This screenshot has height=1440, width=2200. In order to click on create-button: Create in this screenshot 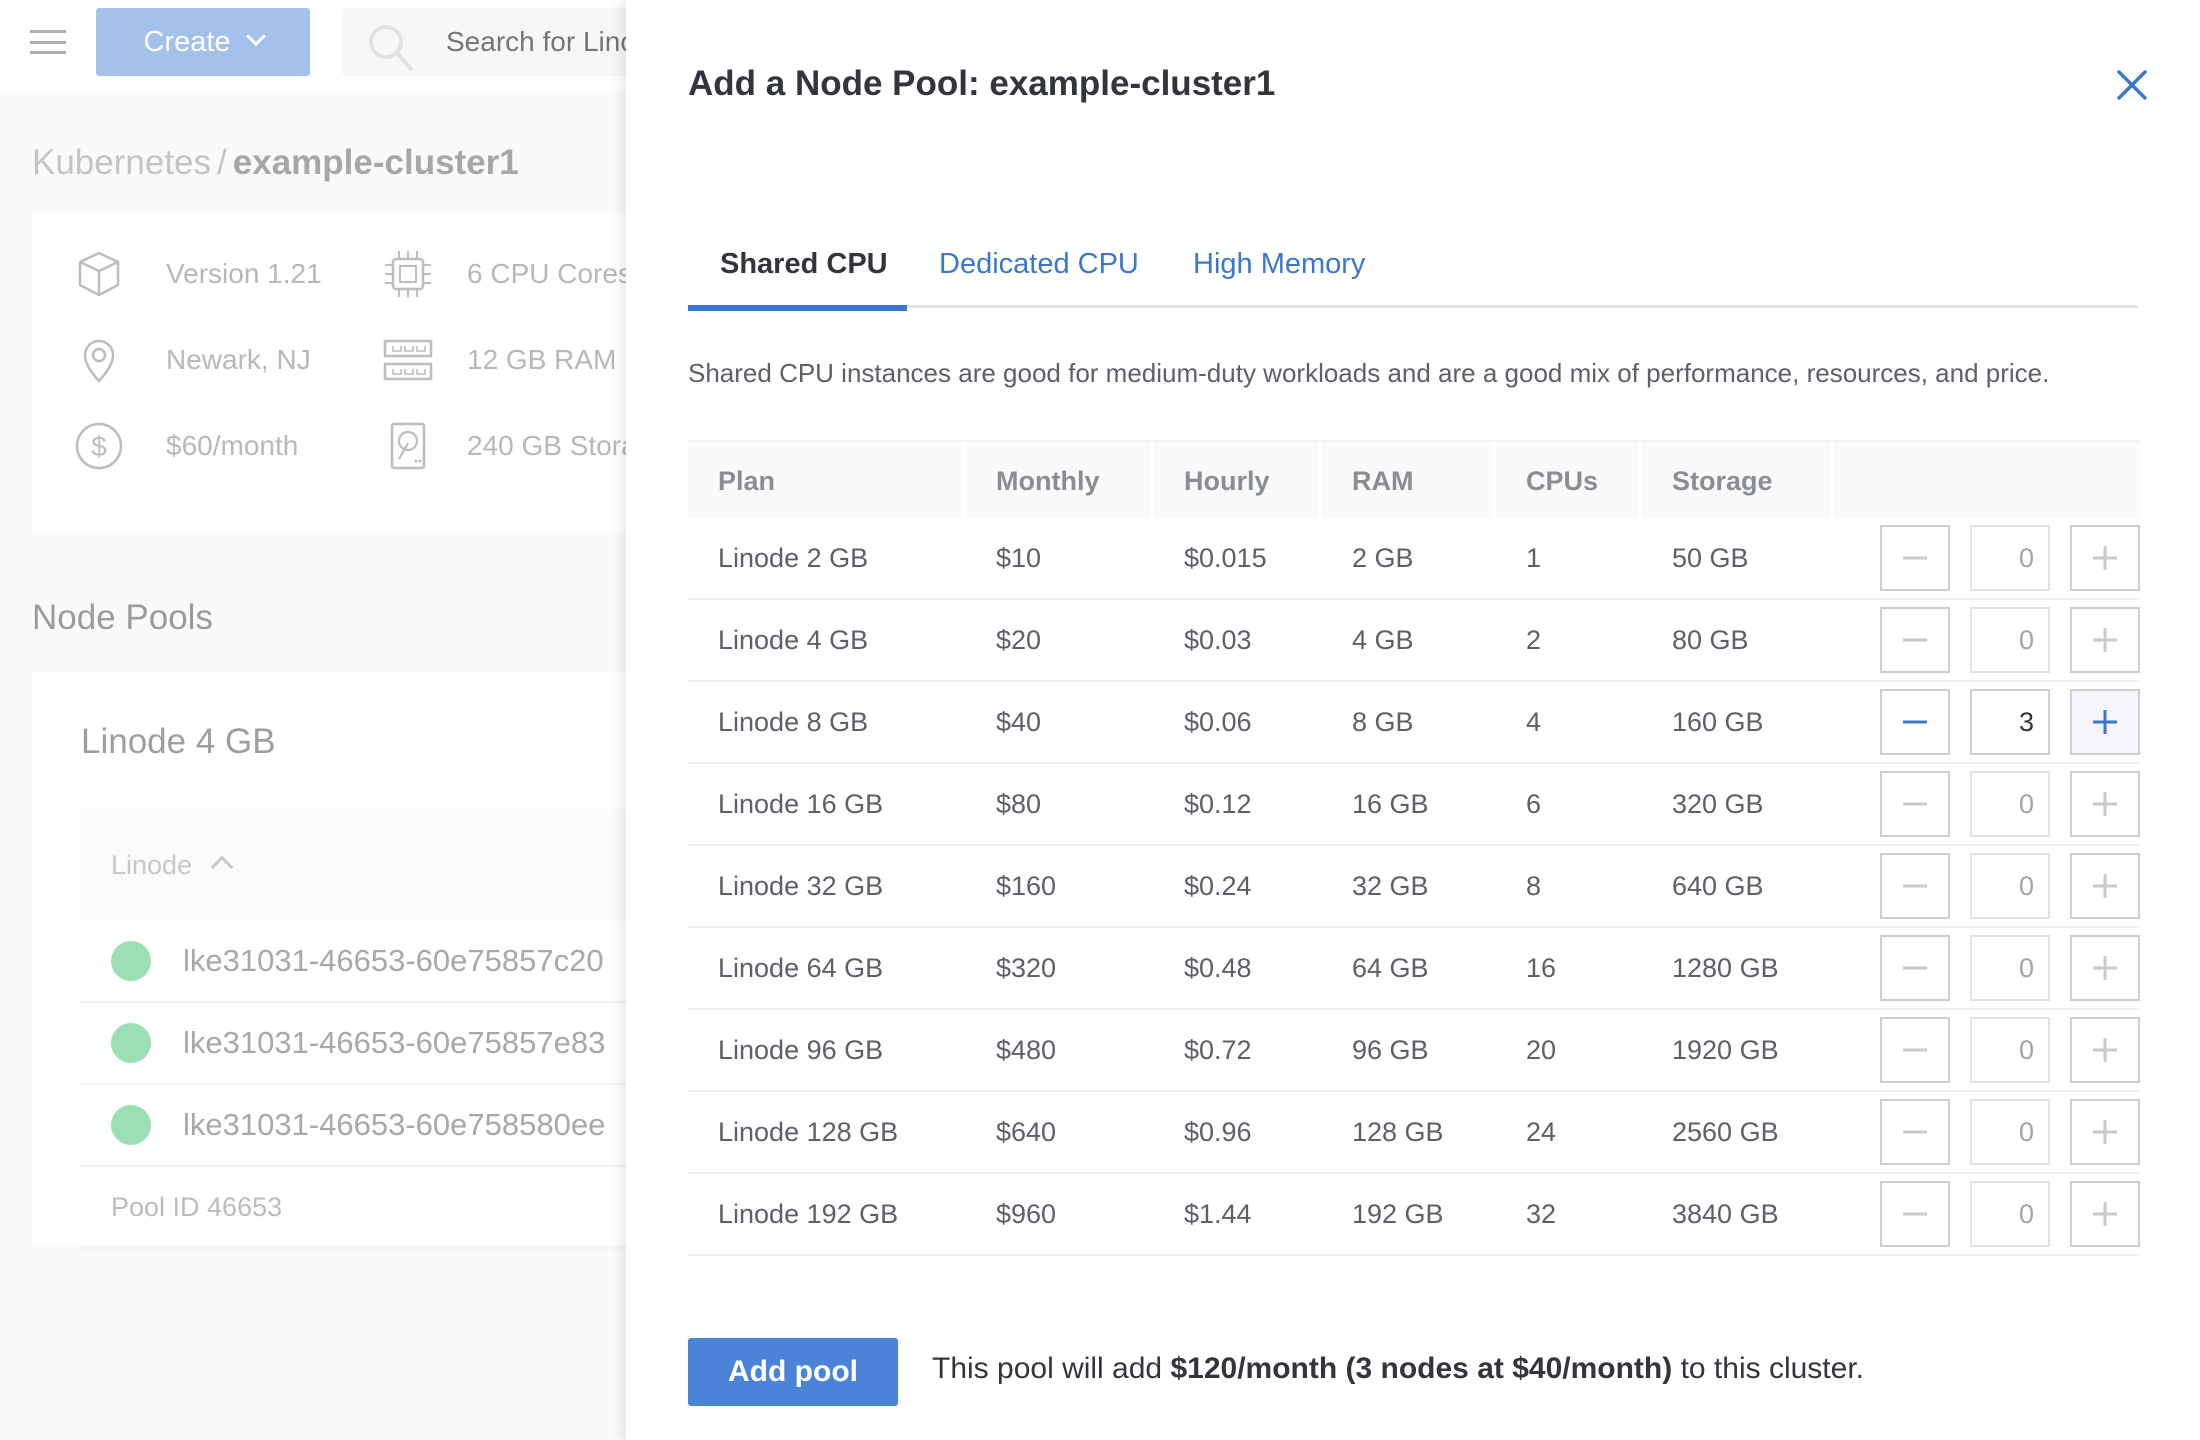, I will do `click(203, 42)`.